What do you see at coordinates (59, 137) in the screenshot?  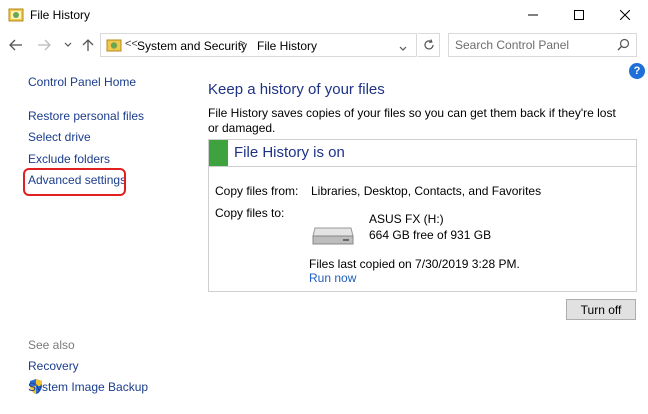 I see `select-drive-link: Select drive` at bounding box center [59, 137].